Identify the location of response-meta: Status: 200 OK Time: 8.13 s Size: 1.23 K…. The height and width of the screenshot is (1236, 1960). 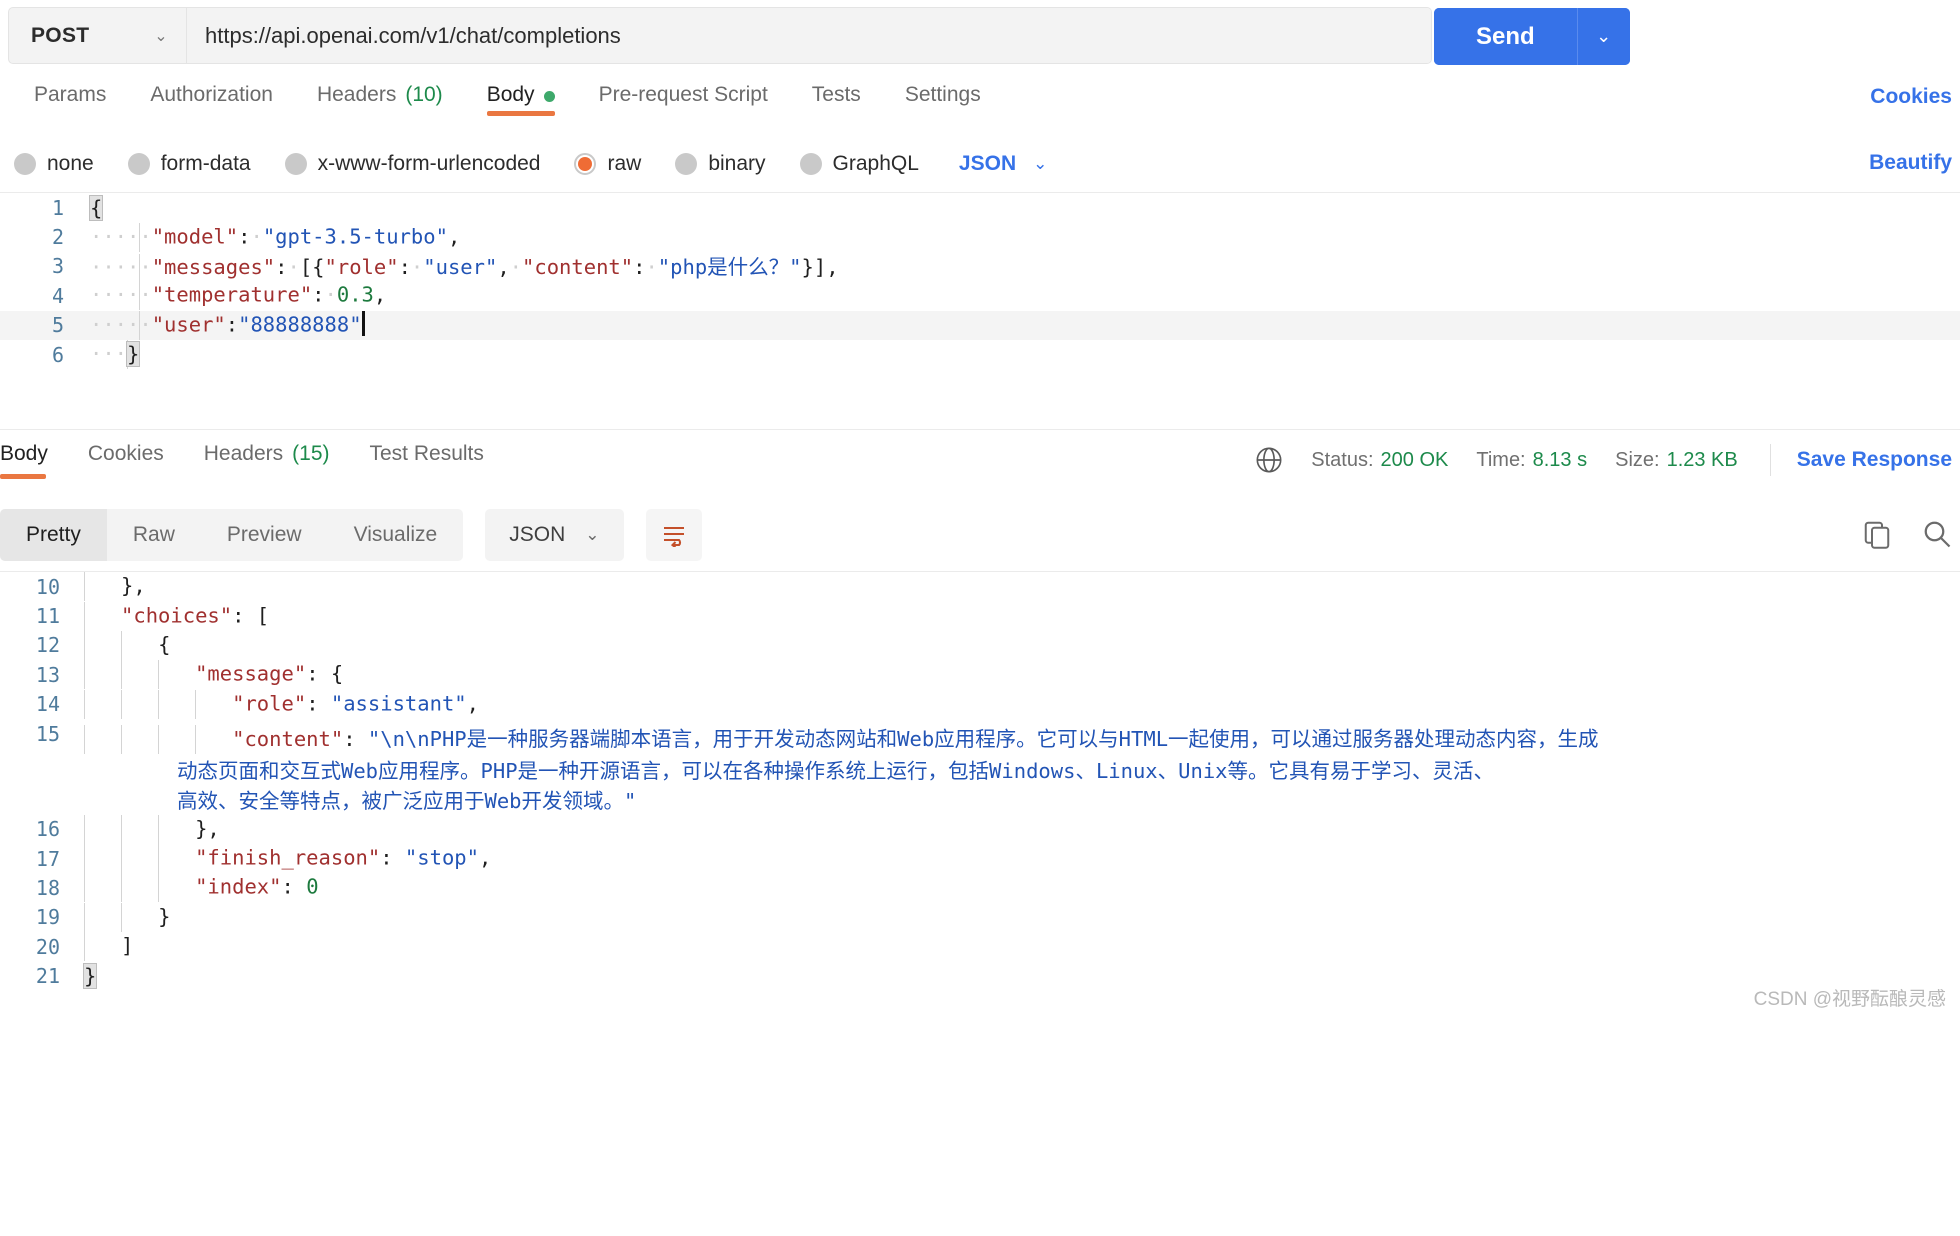
(1603, 460).